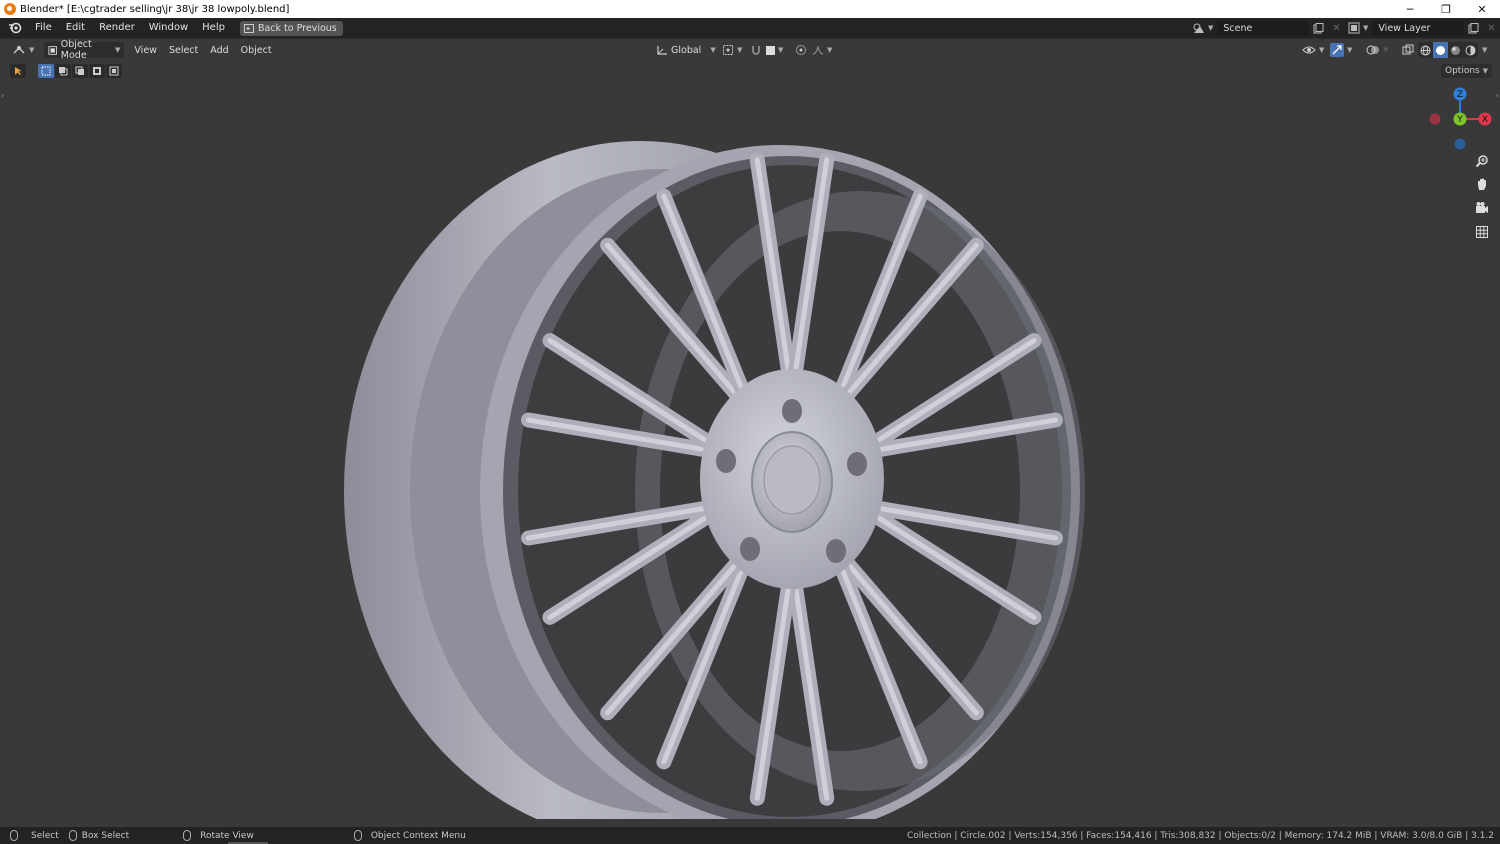  I want to click on scene-name-field: Scene, so click(1263, 28).